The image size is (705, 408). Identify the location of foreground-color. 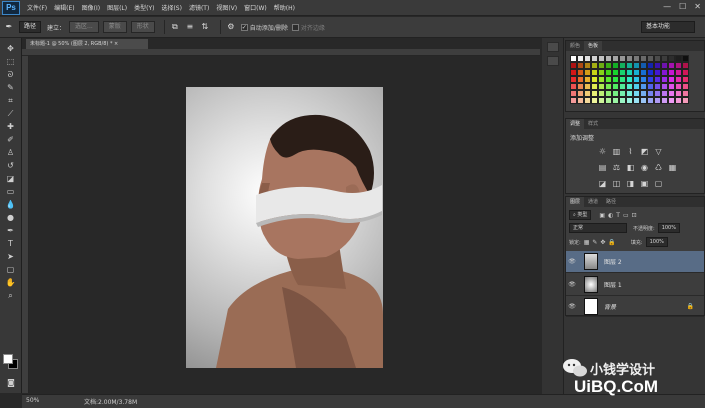
(8, 359).